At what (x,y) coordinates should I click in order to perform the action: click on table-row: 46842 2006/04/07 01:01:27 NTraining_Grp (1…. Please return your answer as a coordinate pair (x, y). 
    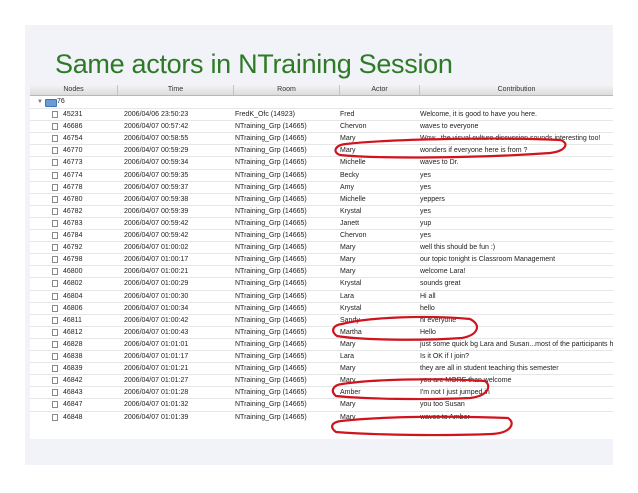
    Looking at the image, I should click on (321, 380).